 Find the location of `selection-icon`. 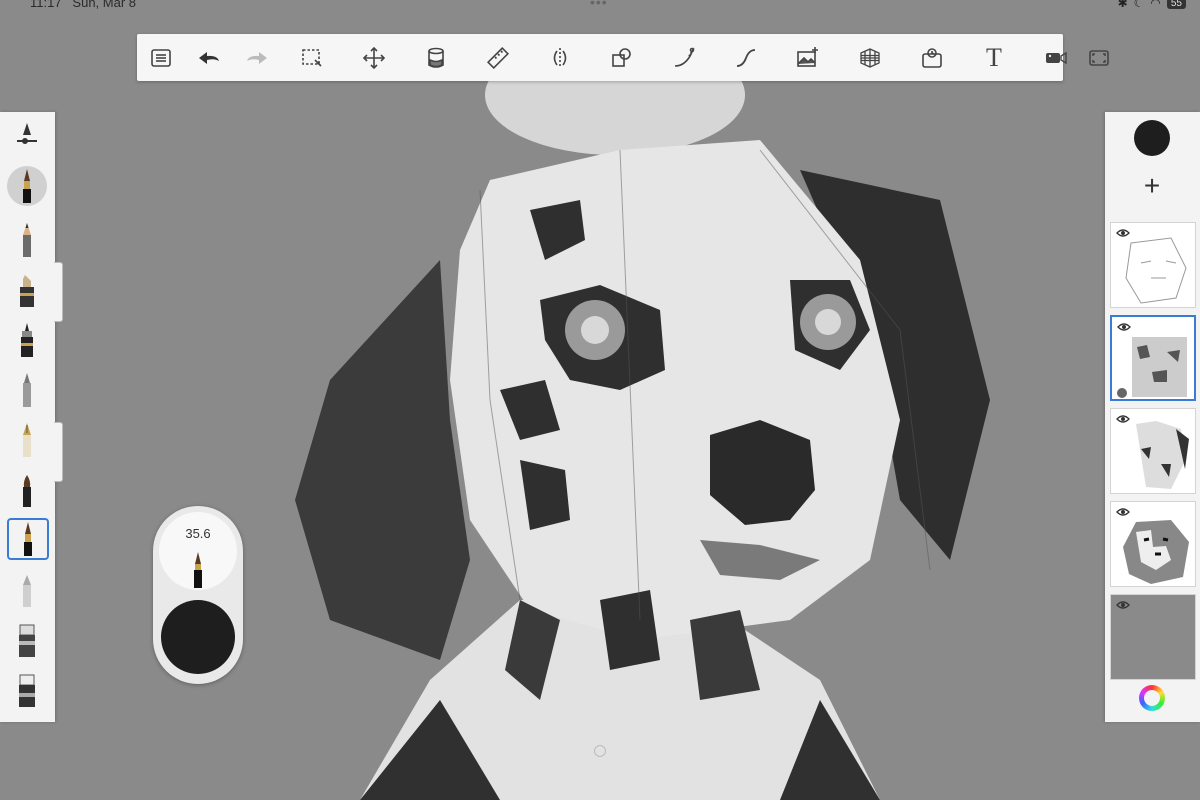

selection-icon is located at coordinates (312, 57).